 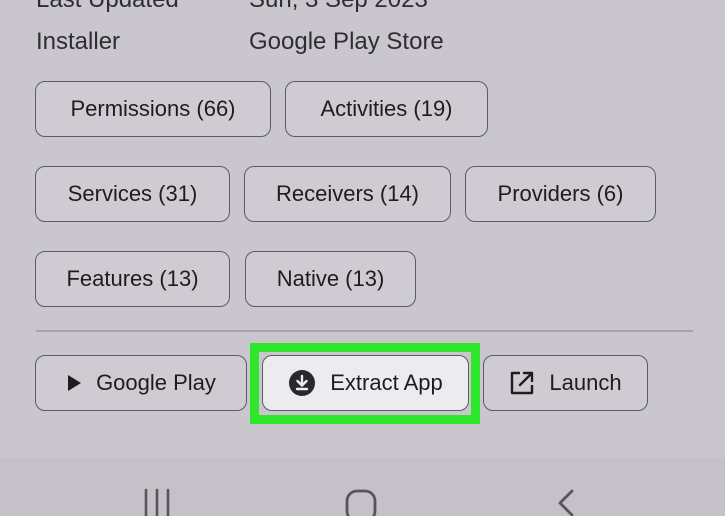 I want to click on extract-app-button: Extract App, so click(x=365, y=383).